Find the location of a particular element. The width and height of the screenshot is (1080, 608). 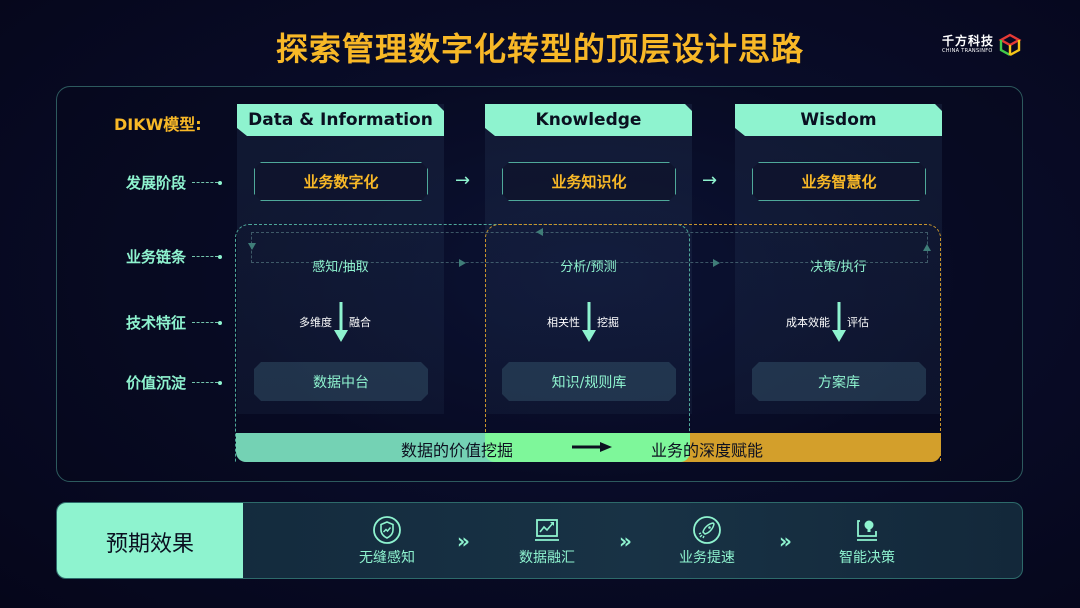

row-label-tech: 技术特征 is located at coordinates (174, 322).